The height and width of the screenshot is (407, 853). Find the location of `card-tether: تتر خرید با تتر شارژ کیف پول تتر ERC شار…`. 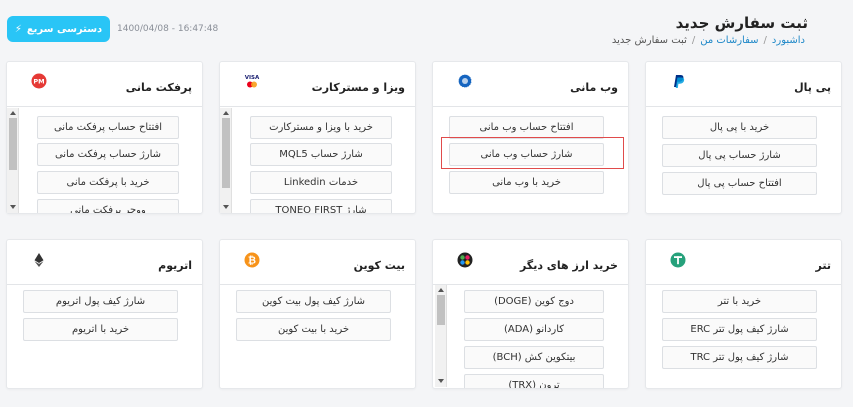

card-tether: تتر خرید با تتر شارژ کیف پول تتر ERC شار… is located at coordinates (743, 314).